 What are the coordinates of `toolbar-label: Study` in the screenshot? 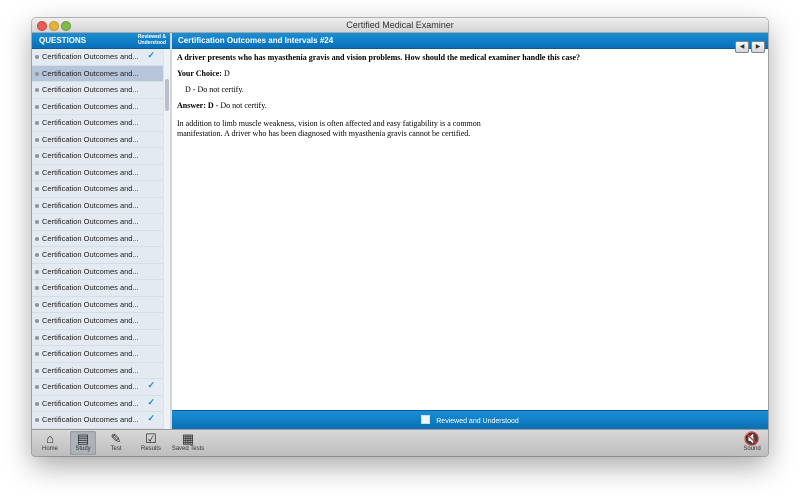 It's located at (83, 449).